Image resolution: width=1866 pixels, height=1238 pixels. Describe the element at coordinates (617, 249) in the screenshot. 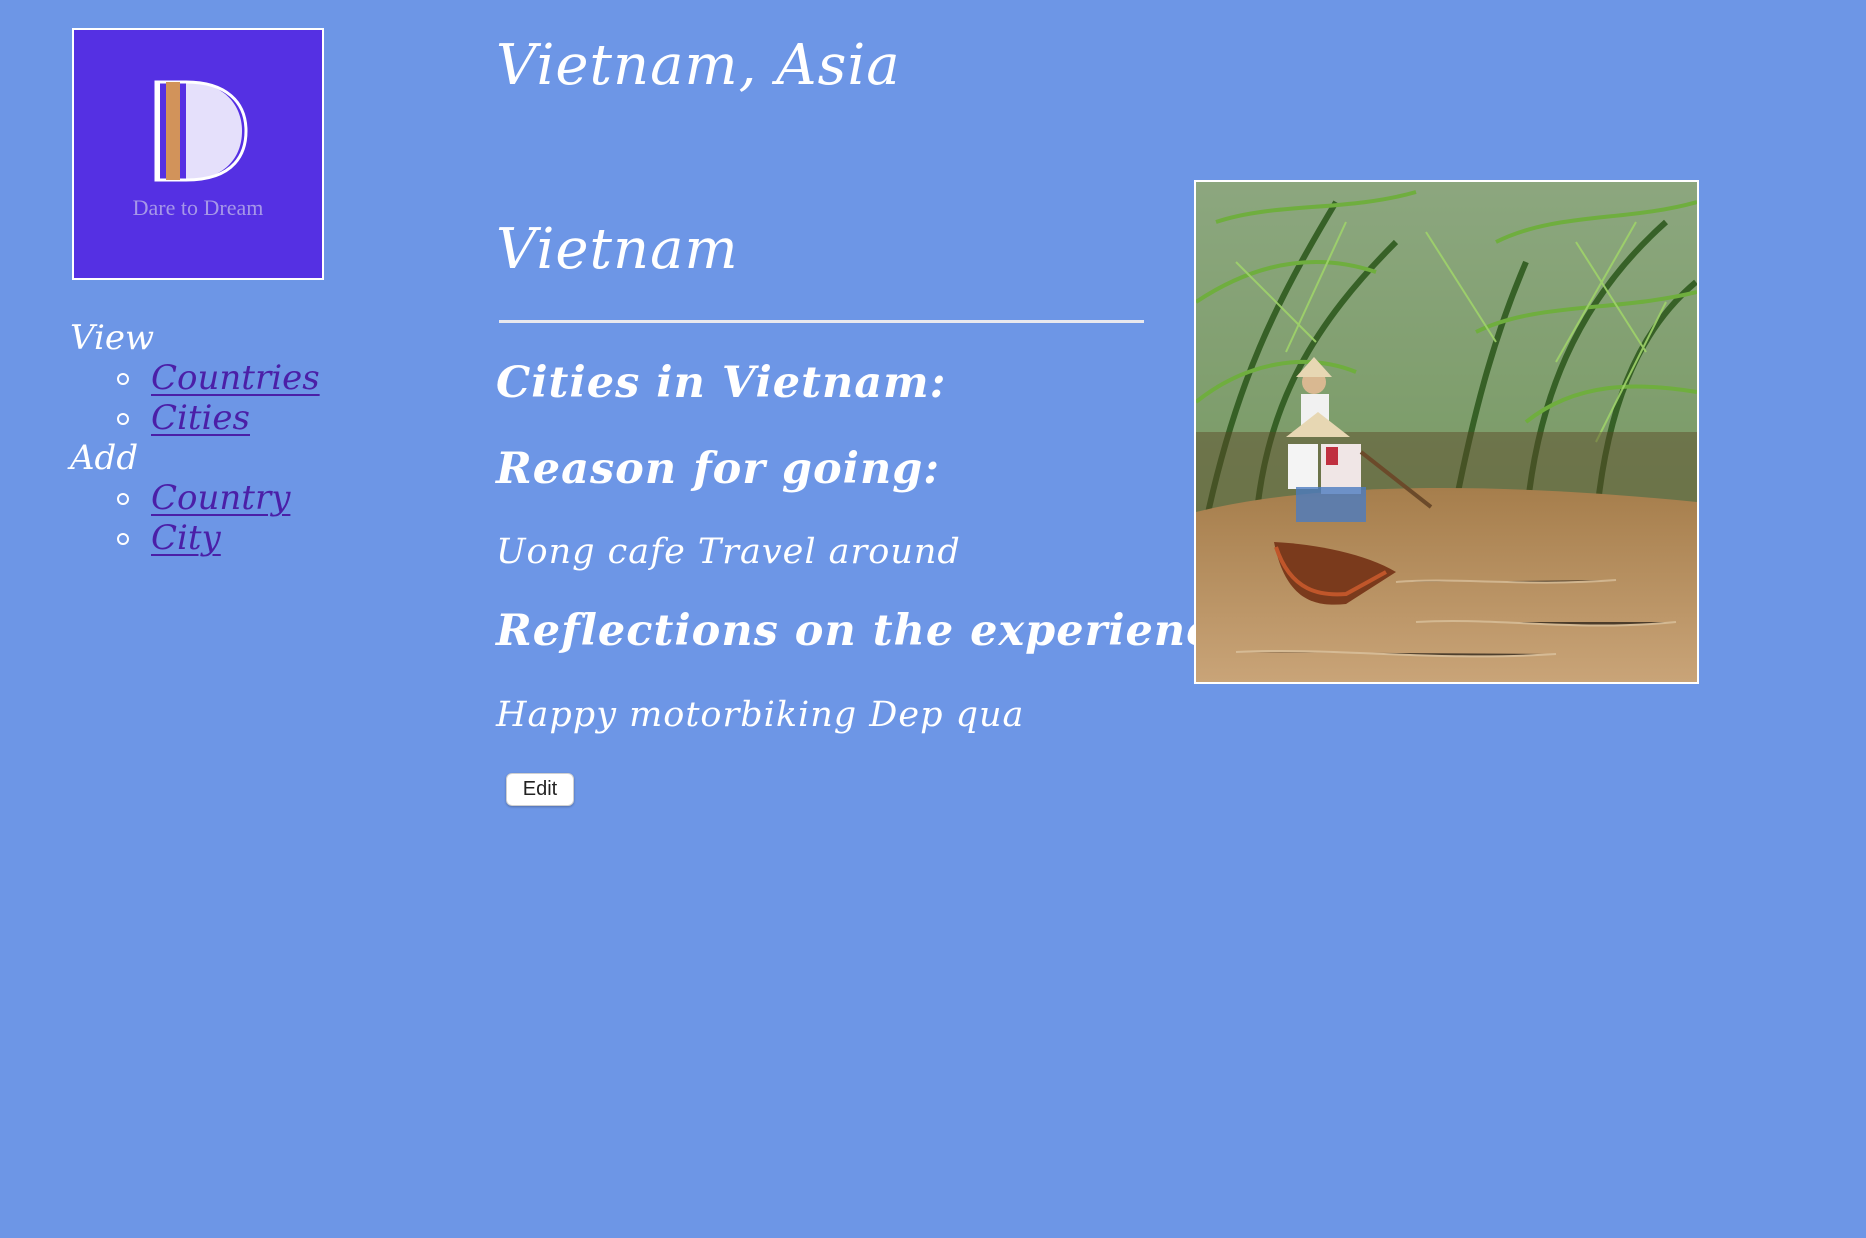

I see `country-name-heading: Vietnam` at that location.